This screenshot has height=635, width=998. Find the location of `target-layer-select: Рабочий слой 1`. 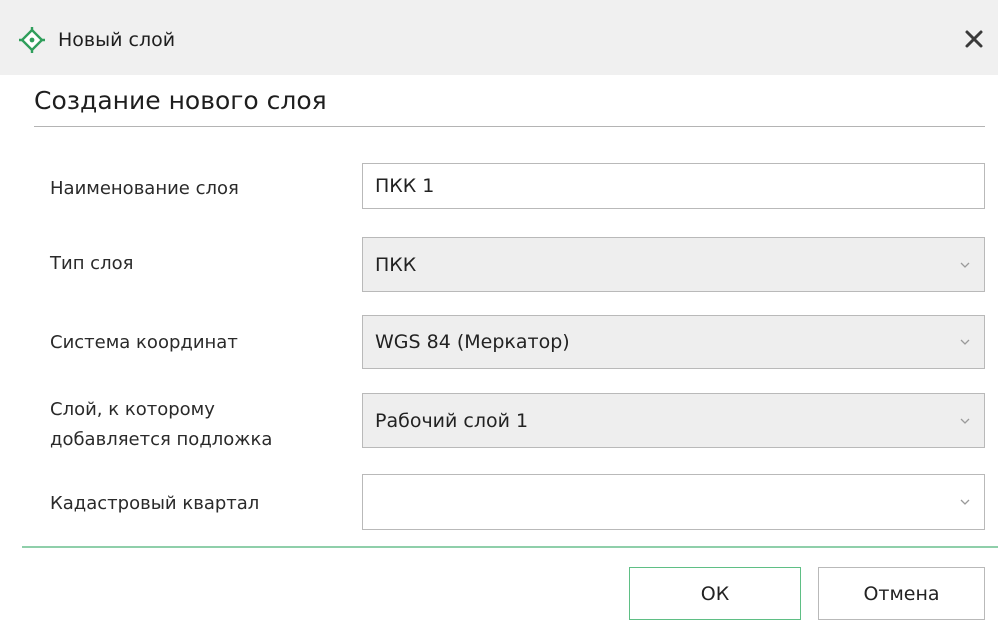

target-layer-select: Рабочий слой 1 is located at coordinates (673, 420).